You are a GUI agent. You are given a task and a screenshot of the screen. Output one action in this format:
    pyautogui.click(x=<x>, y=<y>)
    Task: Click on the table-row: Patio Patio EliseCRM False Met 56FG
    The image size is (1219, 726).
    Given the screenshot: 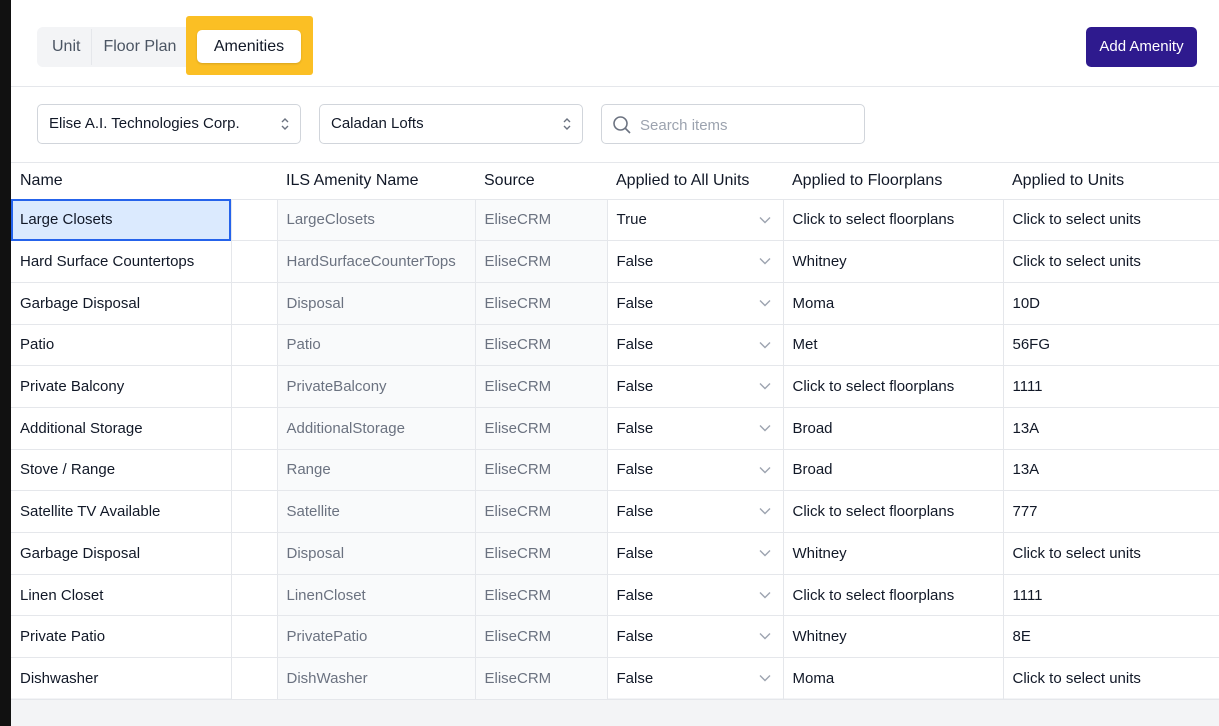 What is the action you would take?
    pyautogui.click(x=615, y=345)
    